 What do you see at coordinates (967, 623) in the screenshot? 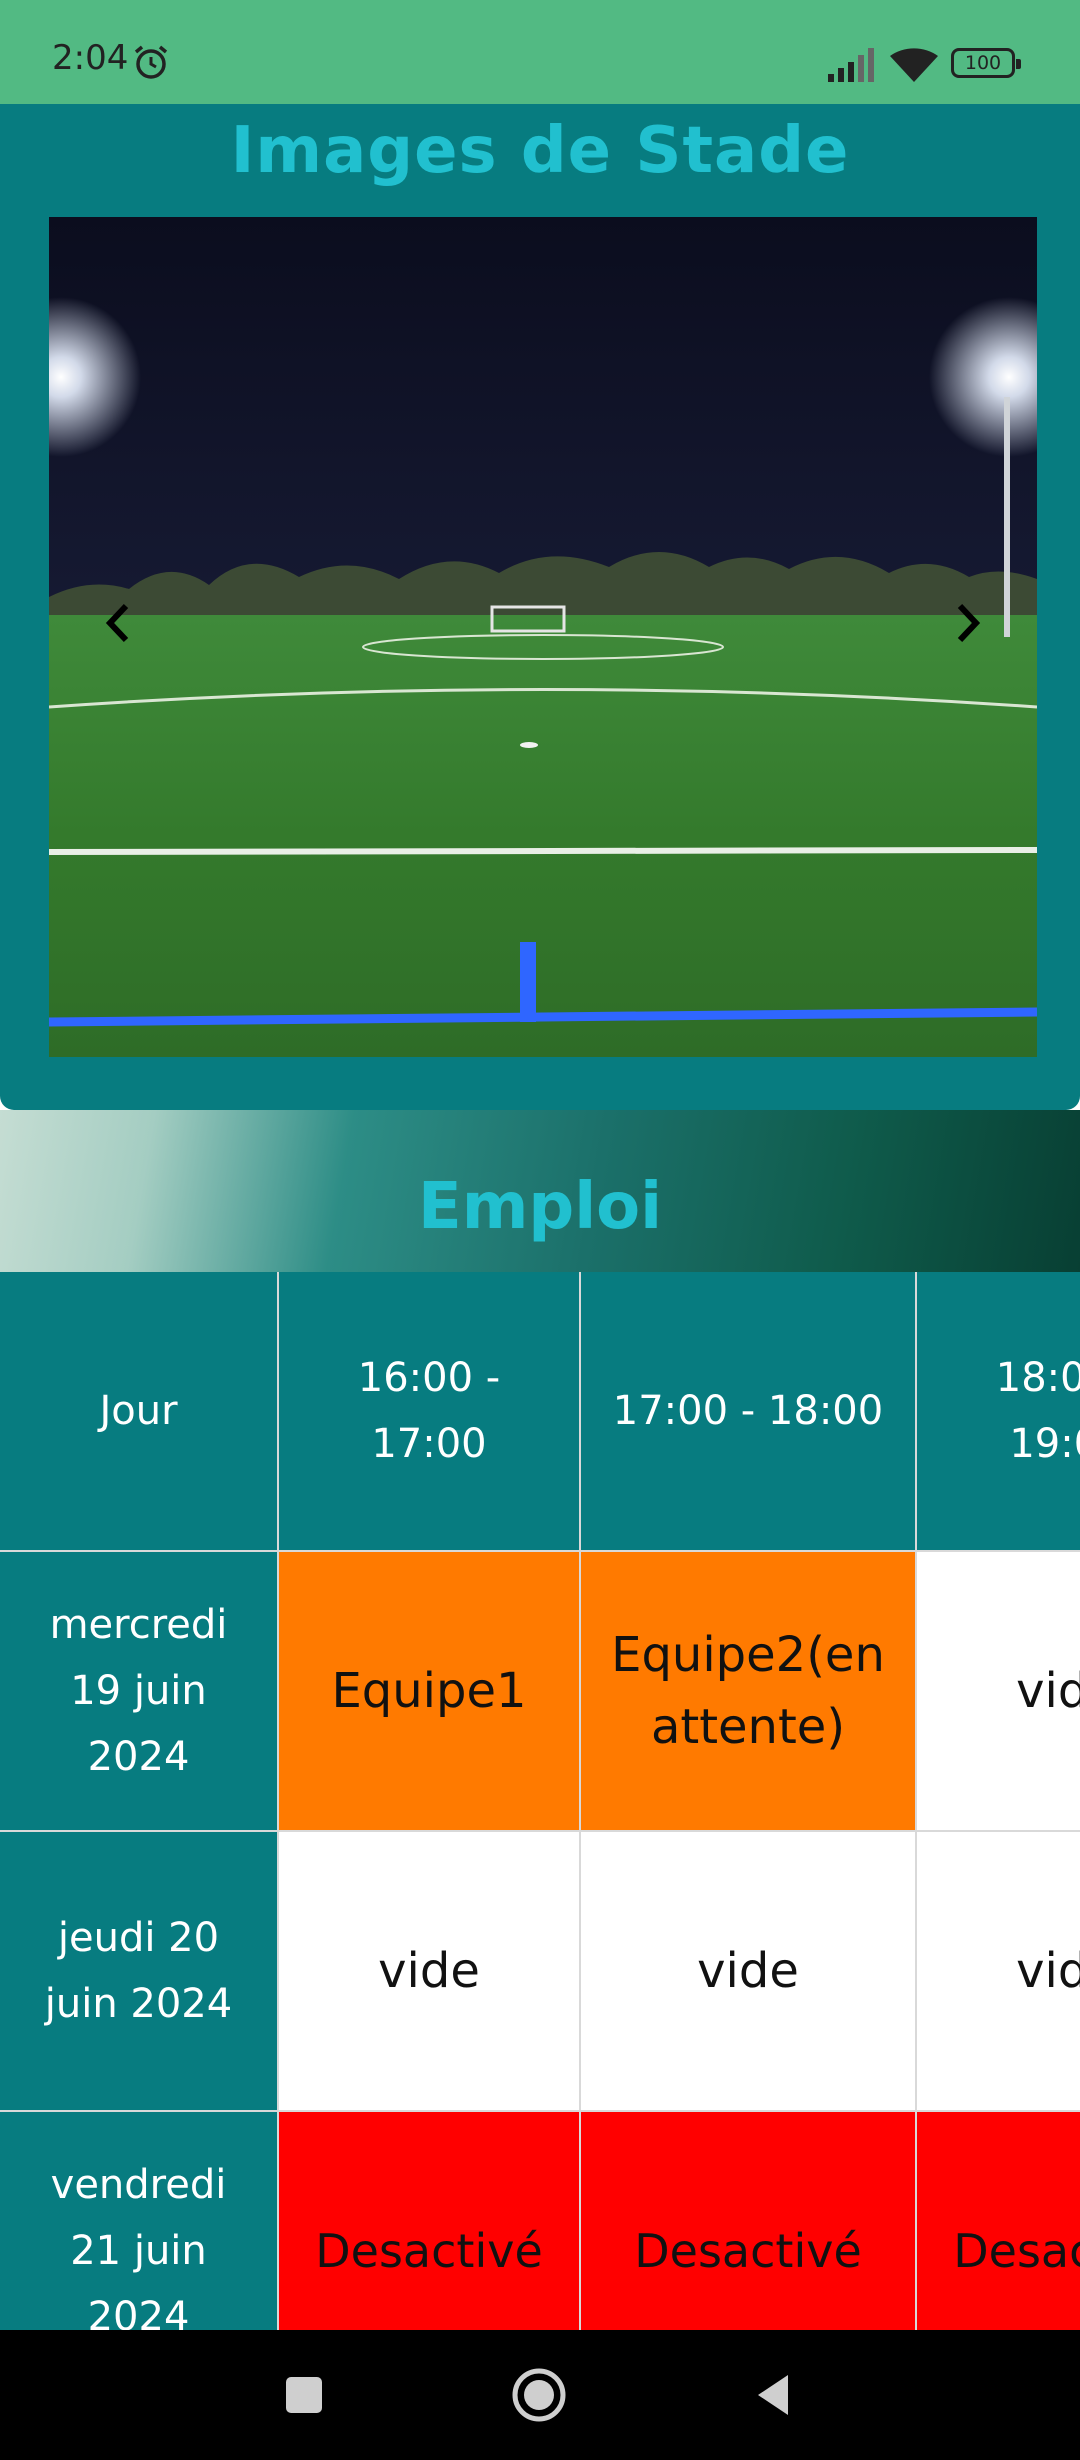
I see `chevron-right-icon` at bounding box center [967, 623].